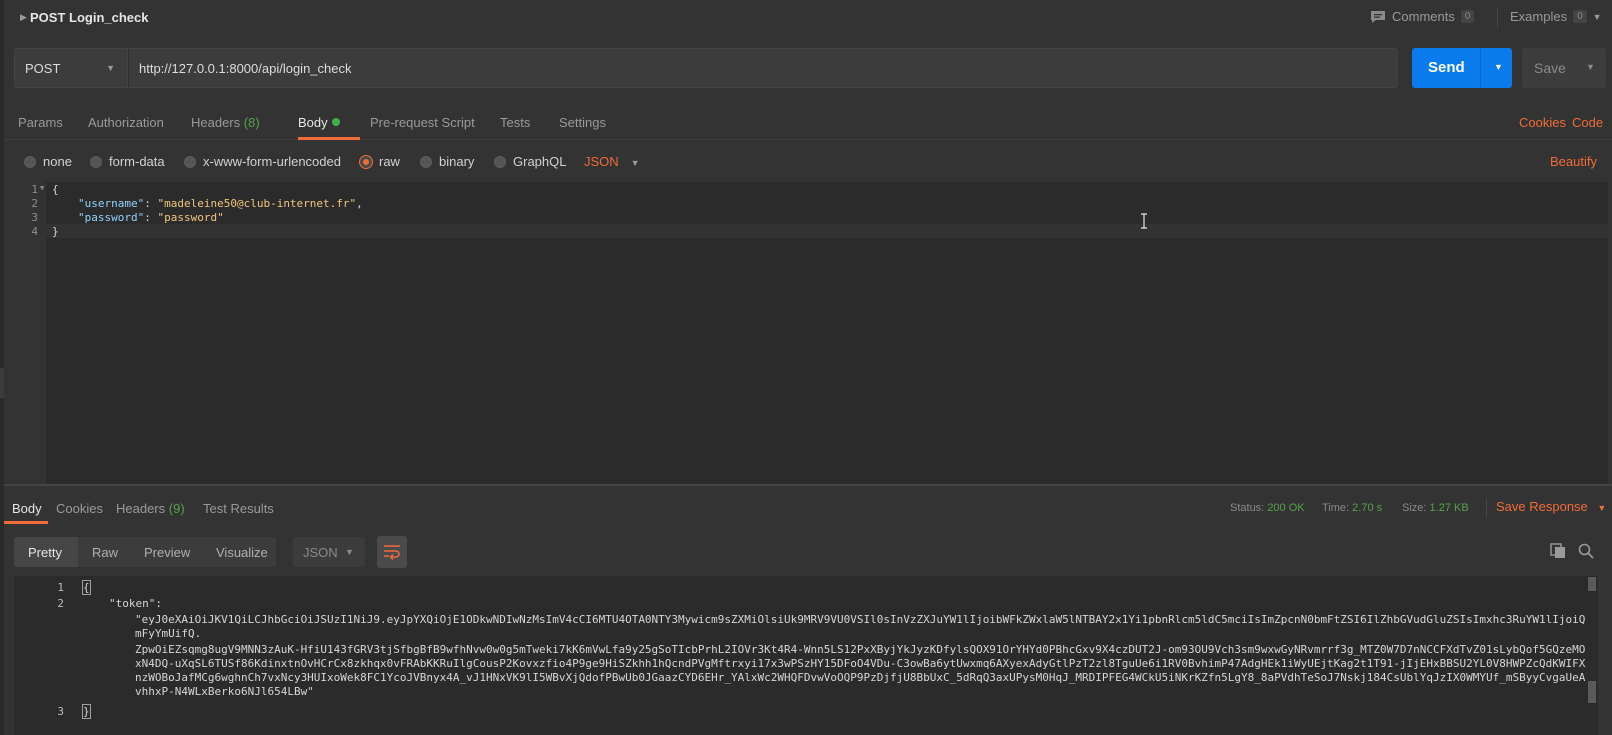 This screenshot has height=735, width=1612. What do you see at coordinates (43, 68) in the screenshot?
I see `method-label: POST` at bounding box center [43, 68].